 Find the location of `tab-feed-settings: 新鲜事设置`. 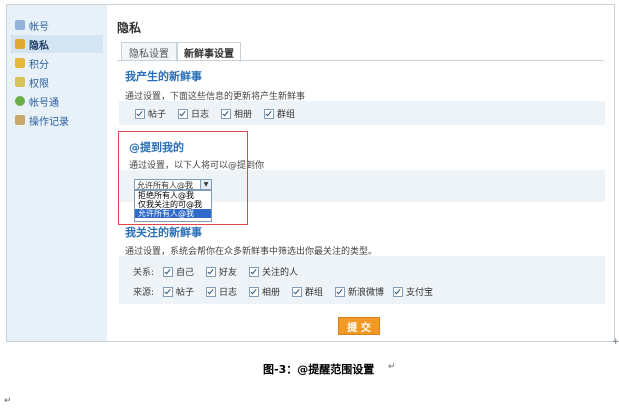

tab-feed-settings: 新鲜事设置 is located at coordinates (209, 52).